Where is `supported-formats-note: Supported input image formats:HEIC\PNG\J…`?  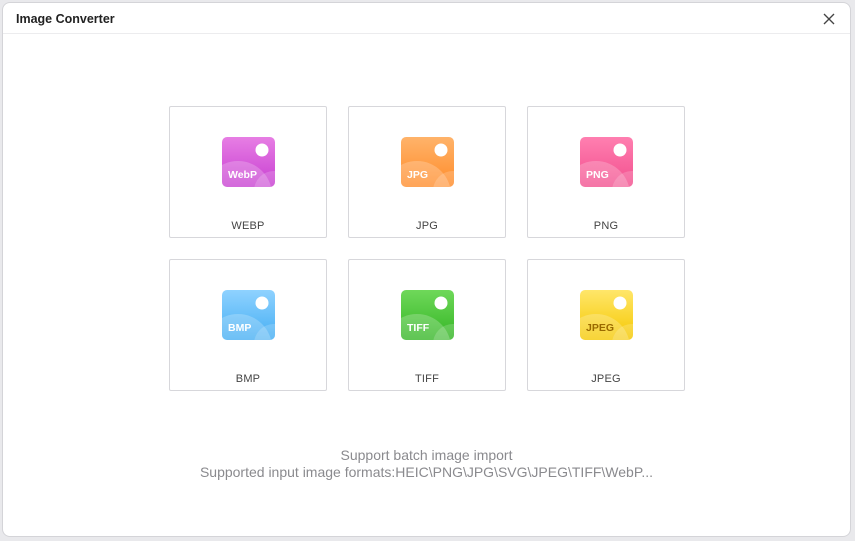 supported-formats-note: Supported input image formats:HEIC\PNG\J… is located at coordinates (426, 472).